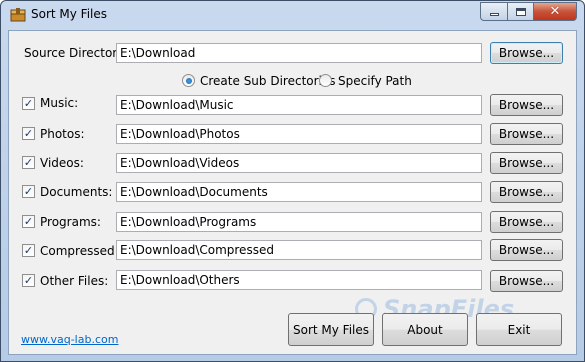 This screenshot has height=362, width=585. What do you see at coordinates (299, 105) in the screenshot?
I see `music-path-input: E:\Download\Music` at bounding box center [299, 105].